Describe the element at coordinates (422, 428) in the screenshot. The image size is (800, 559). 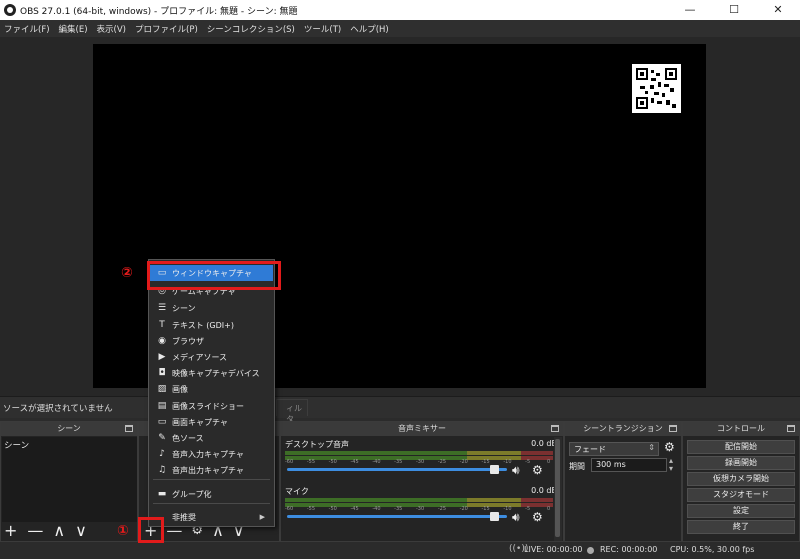
I see `mixer-dock-title: 音声ミキサー` at that location.